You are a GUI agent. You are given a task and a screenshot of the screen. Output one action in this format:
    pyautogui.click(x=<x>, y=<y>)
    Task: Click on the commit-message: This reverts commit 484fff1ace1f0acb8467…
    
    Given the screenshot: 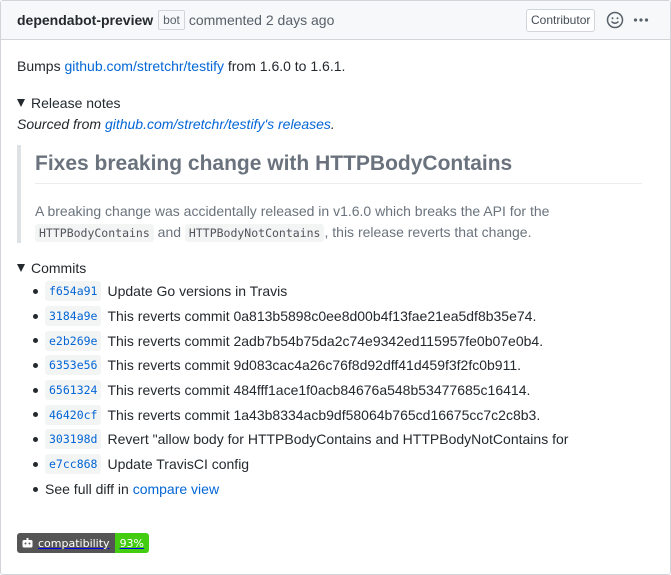 What is the action you would take?
    pyautogui.click(x=319, y=390)
    